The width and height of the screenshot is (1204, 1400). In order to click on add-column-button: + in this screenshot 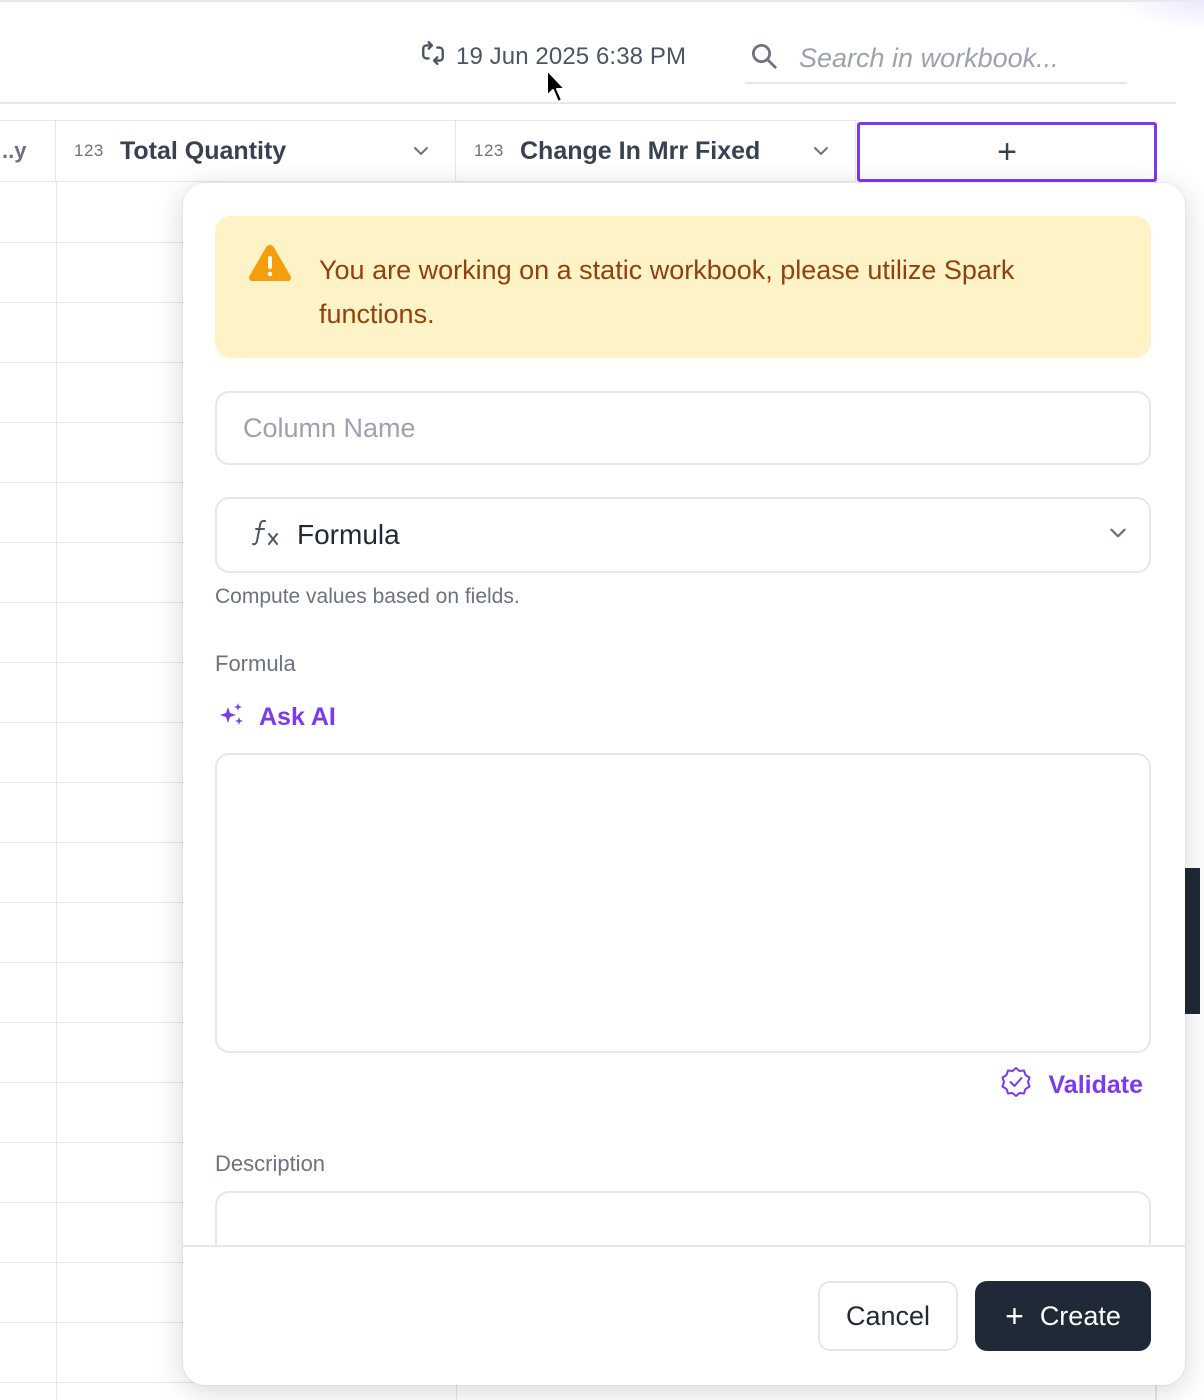, I will do `click(1007, 152)`.